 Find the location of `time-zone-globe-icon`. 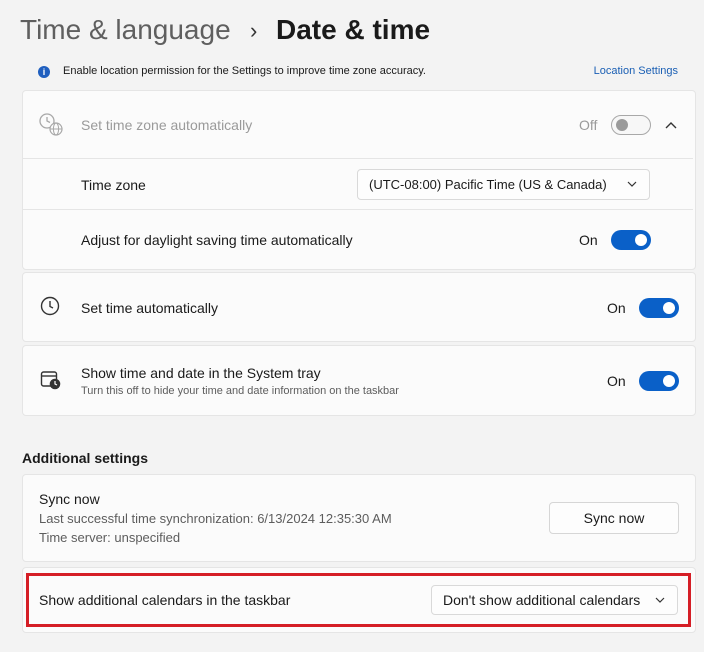

time-zone-globe-icon is located at coordinates (51, 125).